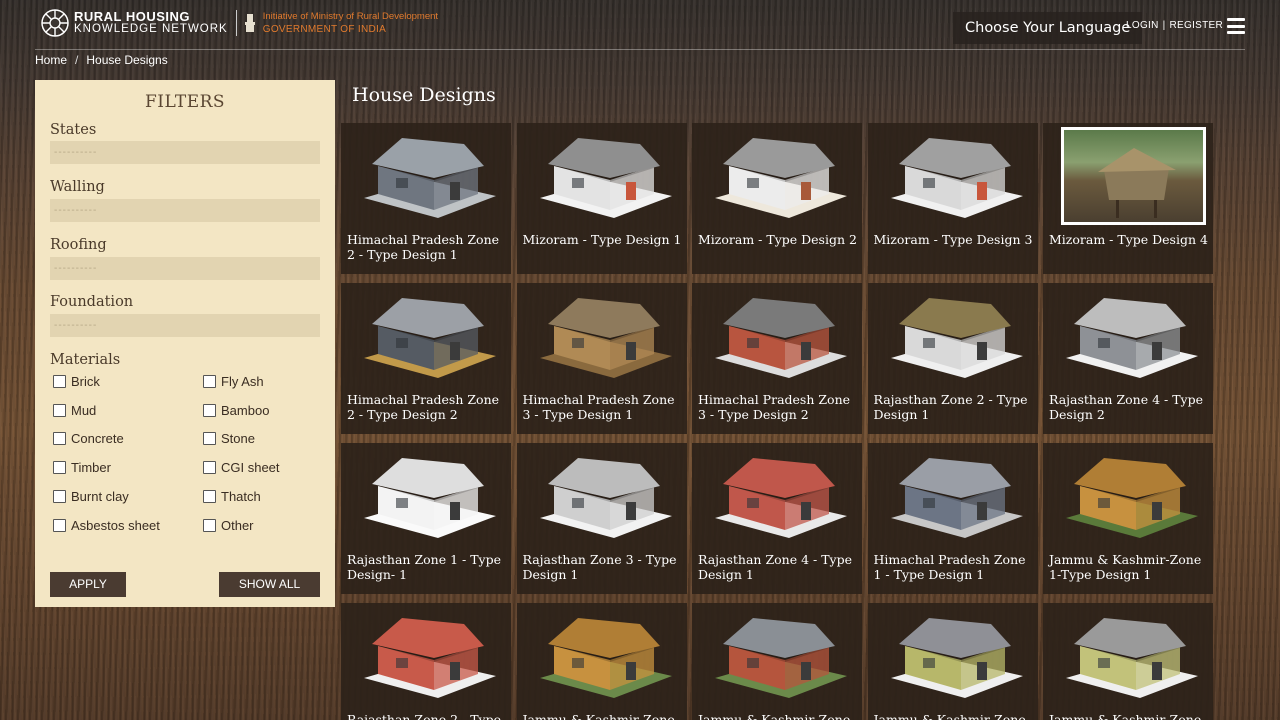 This screenshot has height=720, width=1280. I want to click on material-label: Mud, so click(84, 410).